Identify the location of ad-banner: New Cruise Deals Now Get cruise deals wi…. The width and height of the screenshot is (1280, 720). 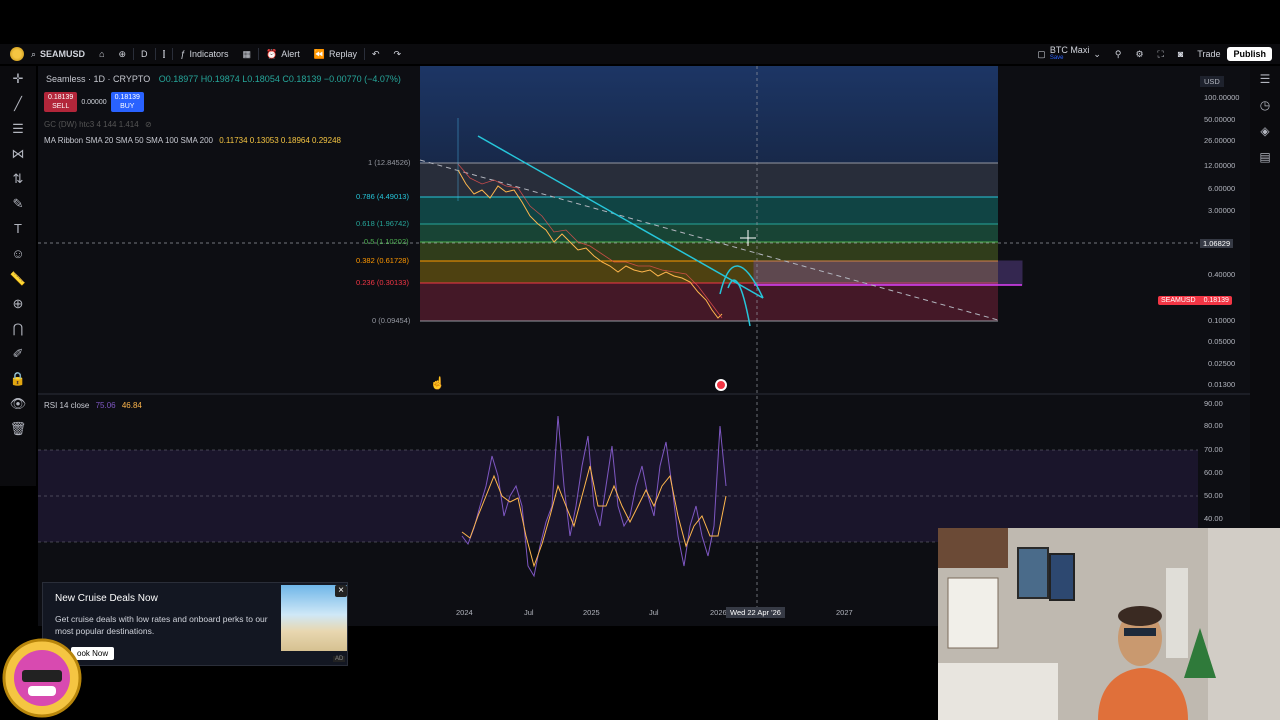
(195, 624).